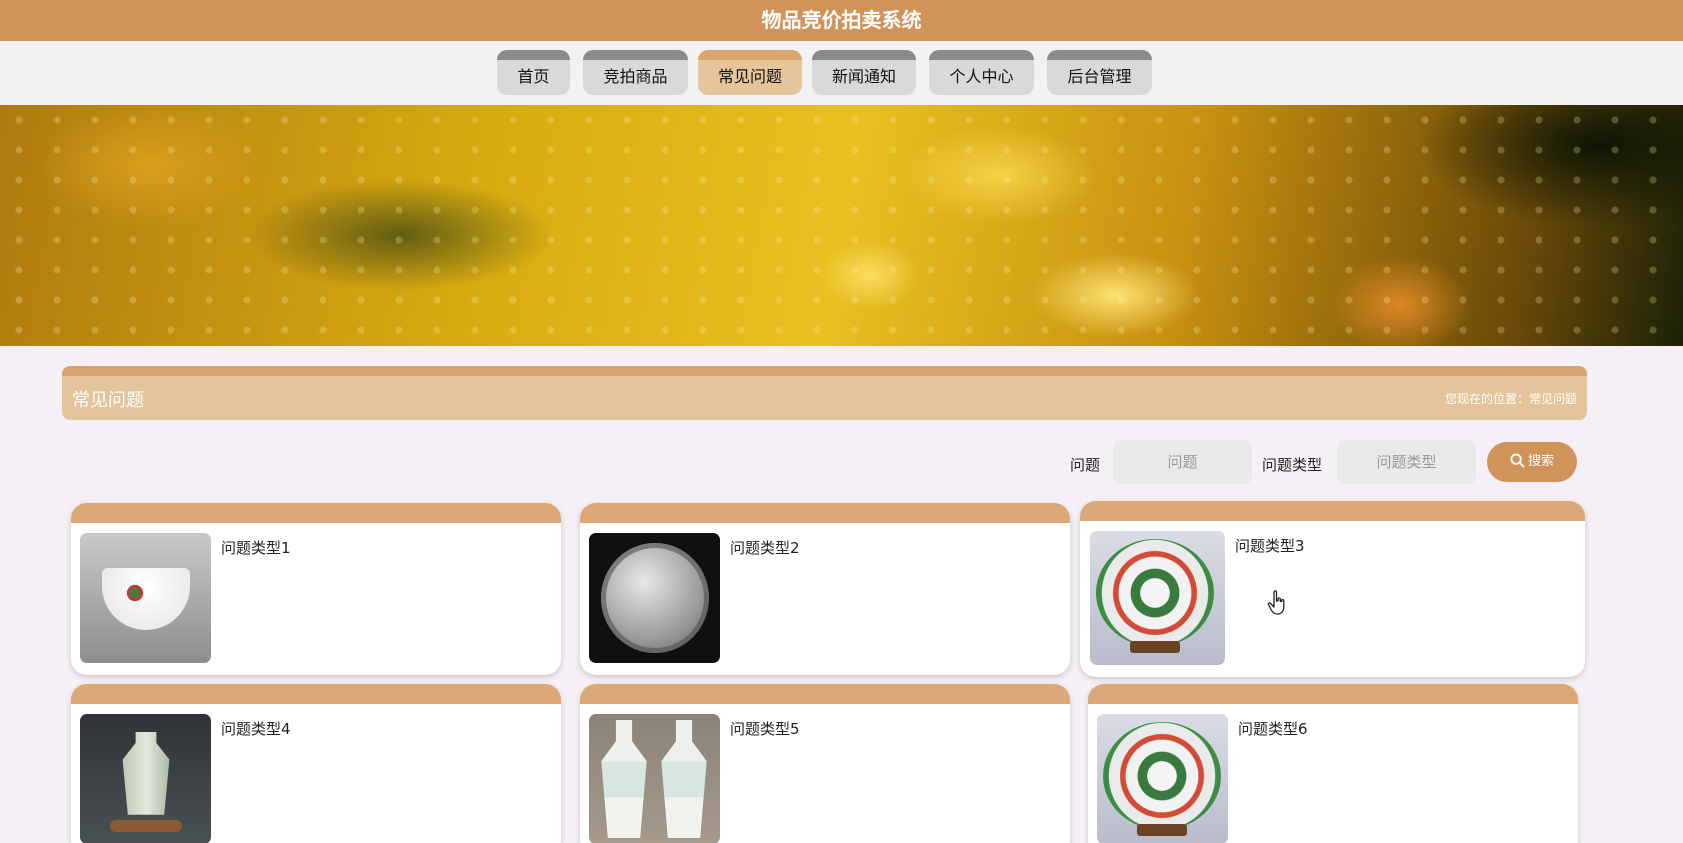 This screenshot has width=1683, height=843. Describe the element at coordinates (316, 763) in the screenshot. I see `faq-card-4: 问题类型4` at that location.